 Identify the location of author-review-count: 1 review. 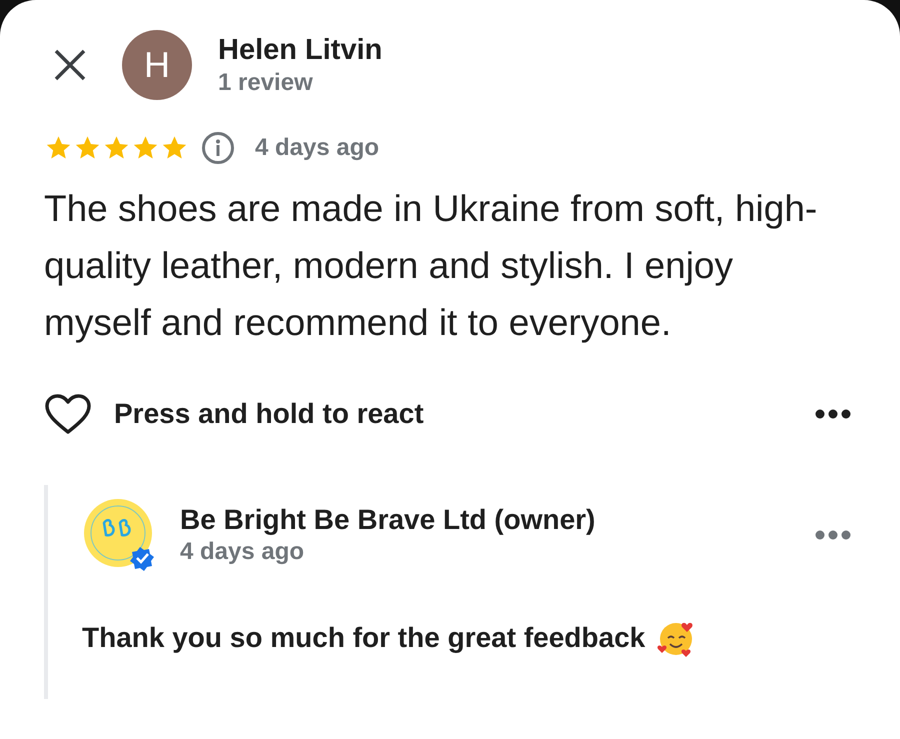
(266, 83).